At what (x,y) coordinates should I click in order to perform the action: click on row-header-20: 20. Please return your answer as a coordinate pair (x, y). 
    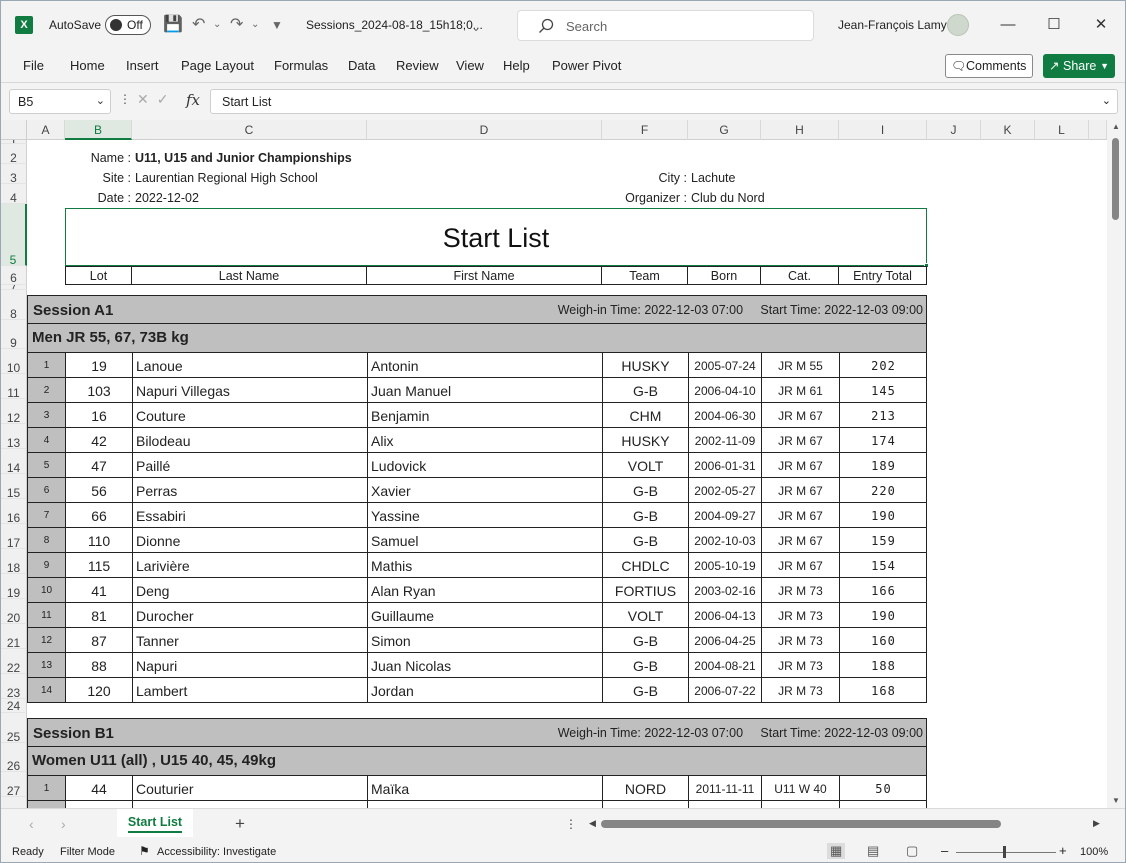
    Looking at the image, I should click on (14, 611).